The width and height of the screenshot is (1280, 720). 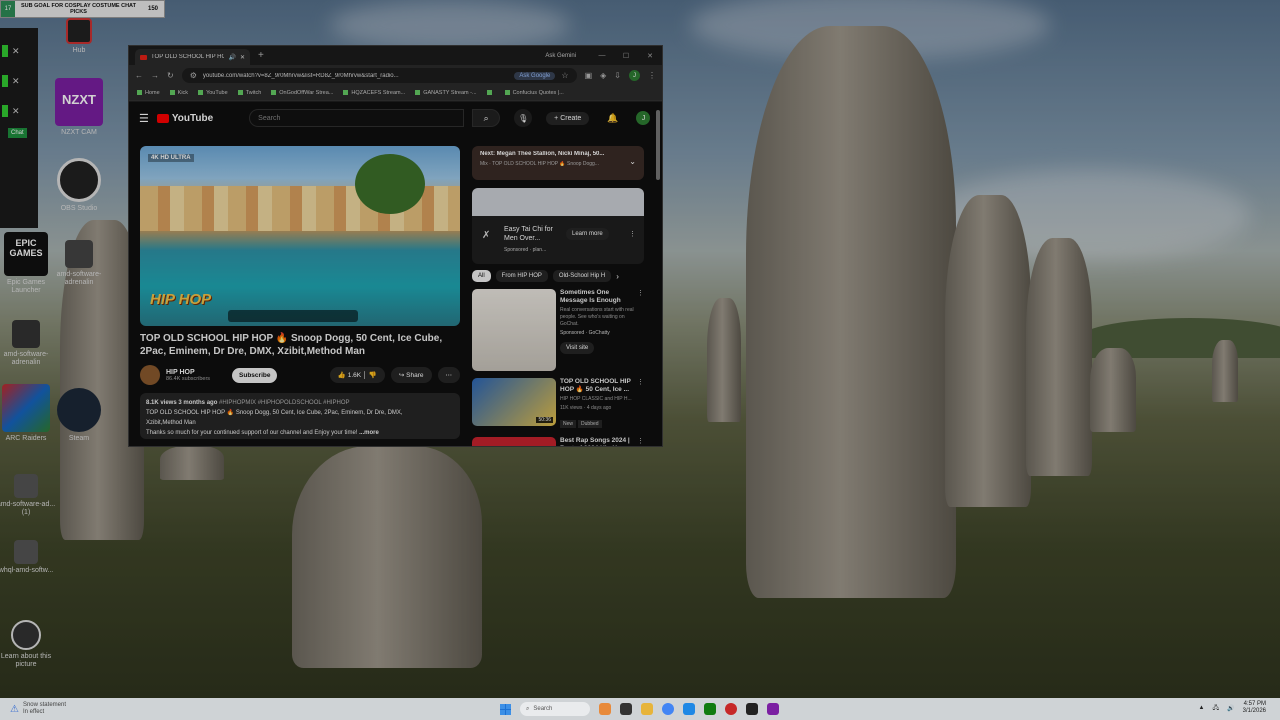 What do you see at coordinates (605, 709) in the screenshot?
I see `widgets-icon` at bounding box center [605, 709].